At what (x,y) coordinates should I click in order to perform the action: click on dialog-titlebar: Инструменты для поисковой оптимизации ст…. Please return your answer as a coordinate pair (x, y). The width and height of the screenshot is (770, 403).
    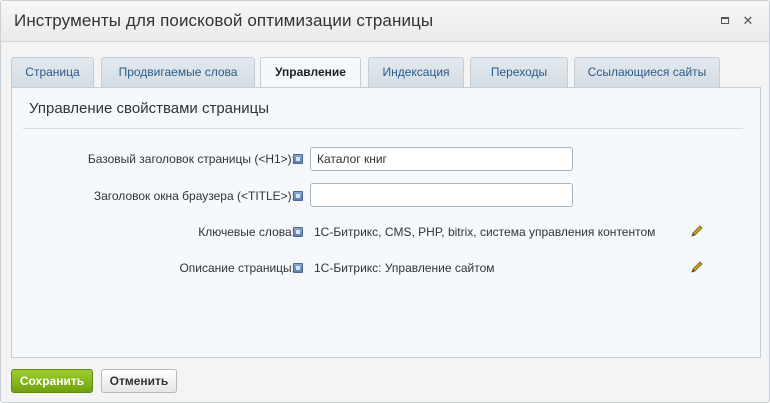
    Looking at the image, I should click on (385, 21).